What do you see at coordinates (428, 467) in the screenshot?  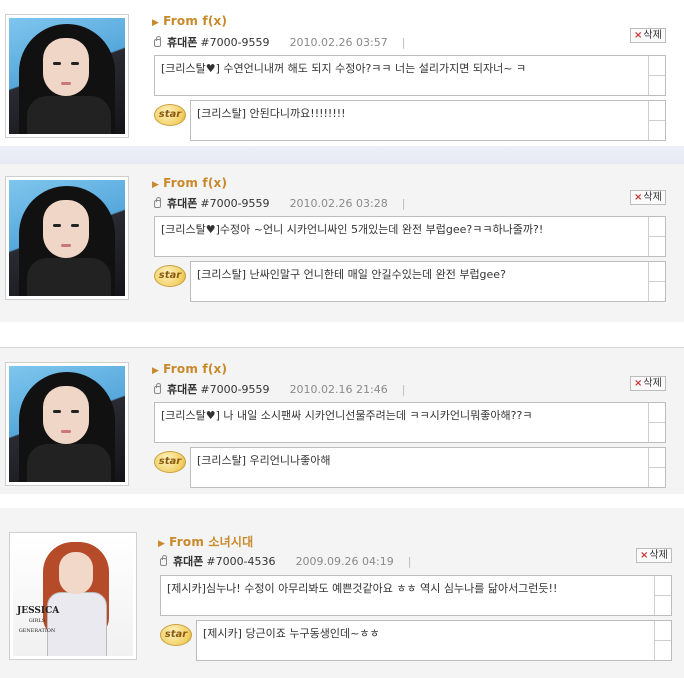 I see `reply-box: [크리스탈] 우리언니나좋아해` at bounding box center [428, 467].